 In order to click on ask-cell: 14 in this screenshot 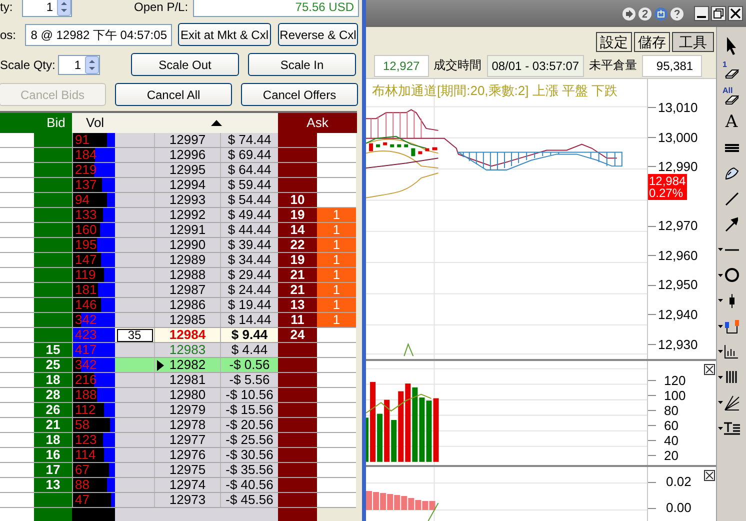, I will do `click(297, 230)`.